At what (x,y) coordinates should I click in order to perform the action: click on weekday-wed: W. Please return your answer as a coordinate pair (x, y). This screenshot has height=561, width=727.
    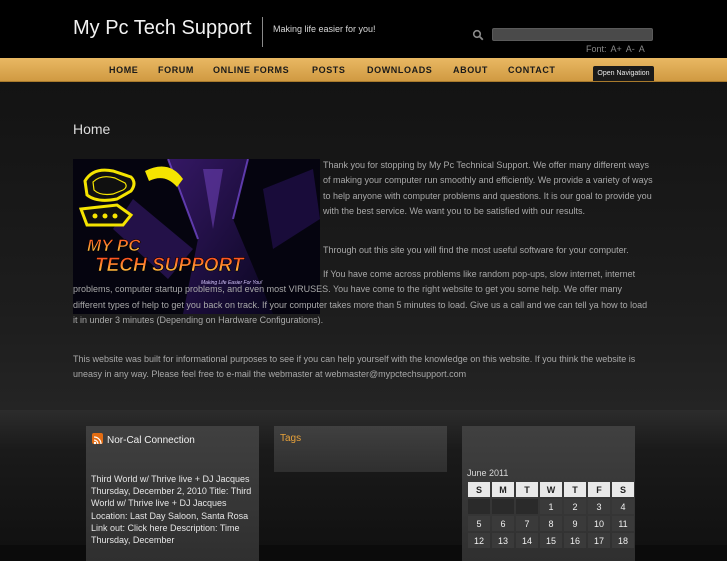
    Looking at the image, I should click on (551, 489).